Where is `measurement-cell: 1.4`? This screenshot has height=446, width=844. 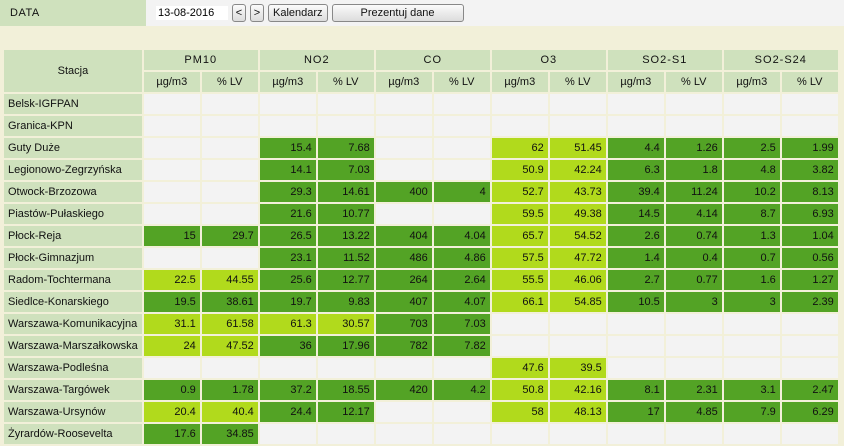 measurement-cell: 1.4 is located at coordinates (635, 258).